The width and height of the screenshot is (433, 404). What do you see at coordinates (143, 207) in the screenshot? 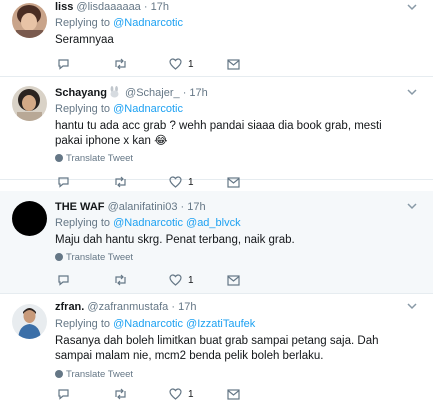
I see `user-handle: @alanifatini03` at bounding box center [143, 207].